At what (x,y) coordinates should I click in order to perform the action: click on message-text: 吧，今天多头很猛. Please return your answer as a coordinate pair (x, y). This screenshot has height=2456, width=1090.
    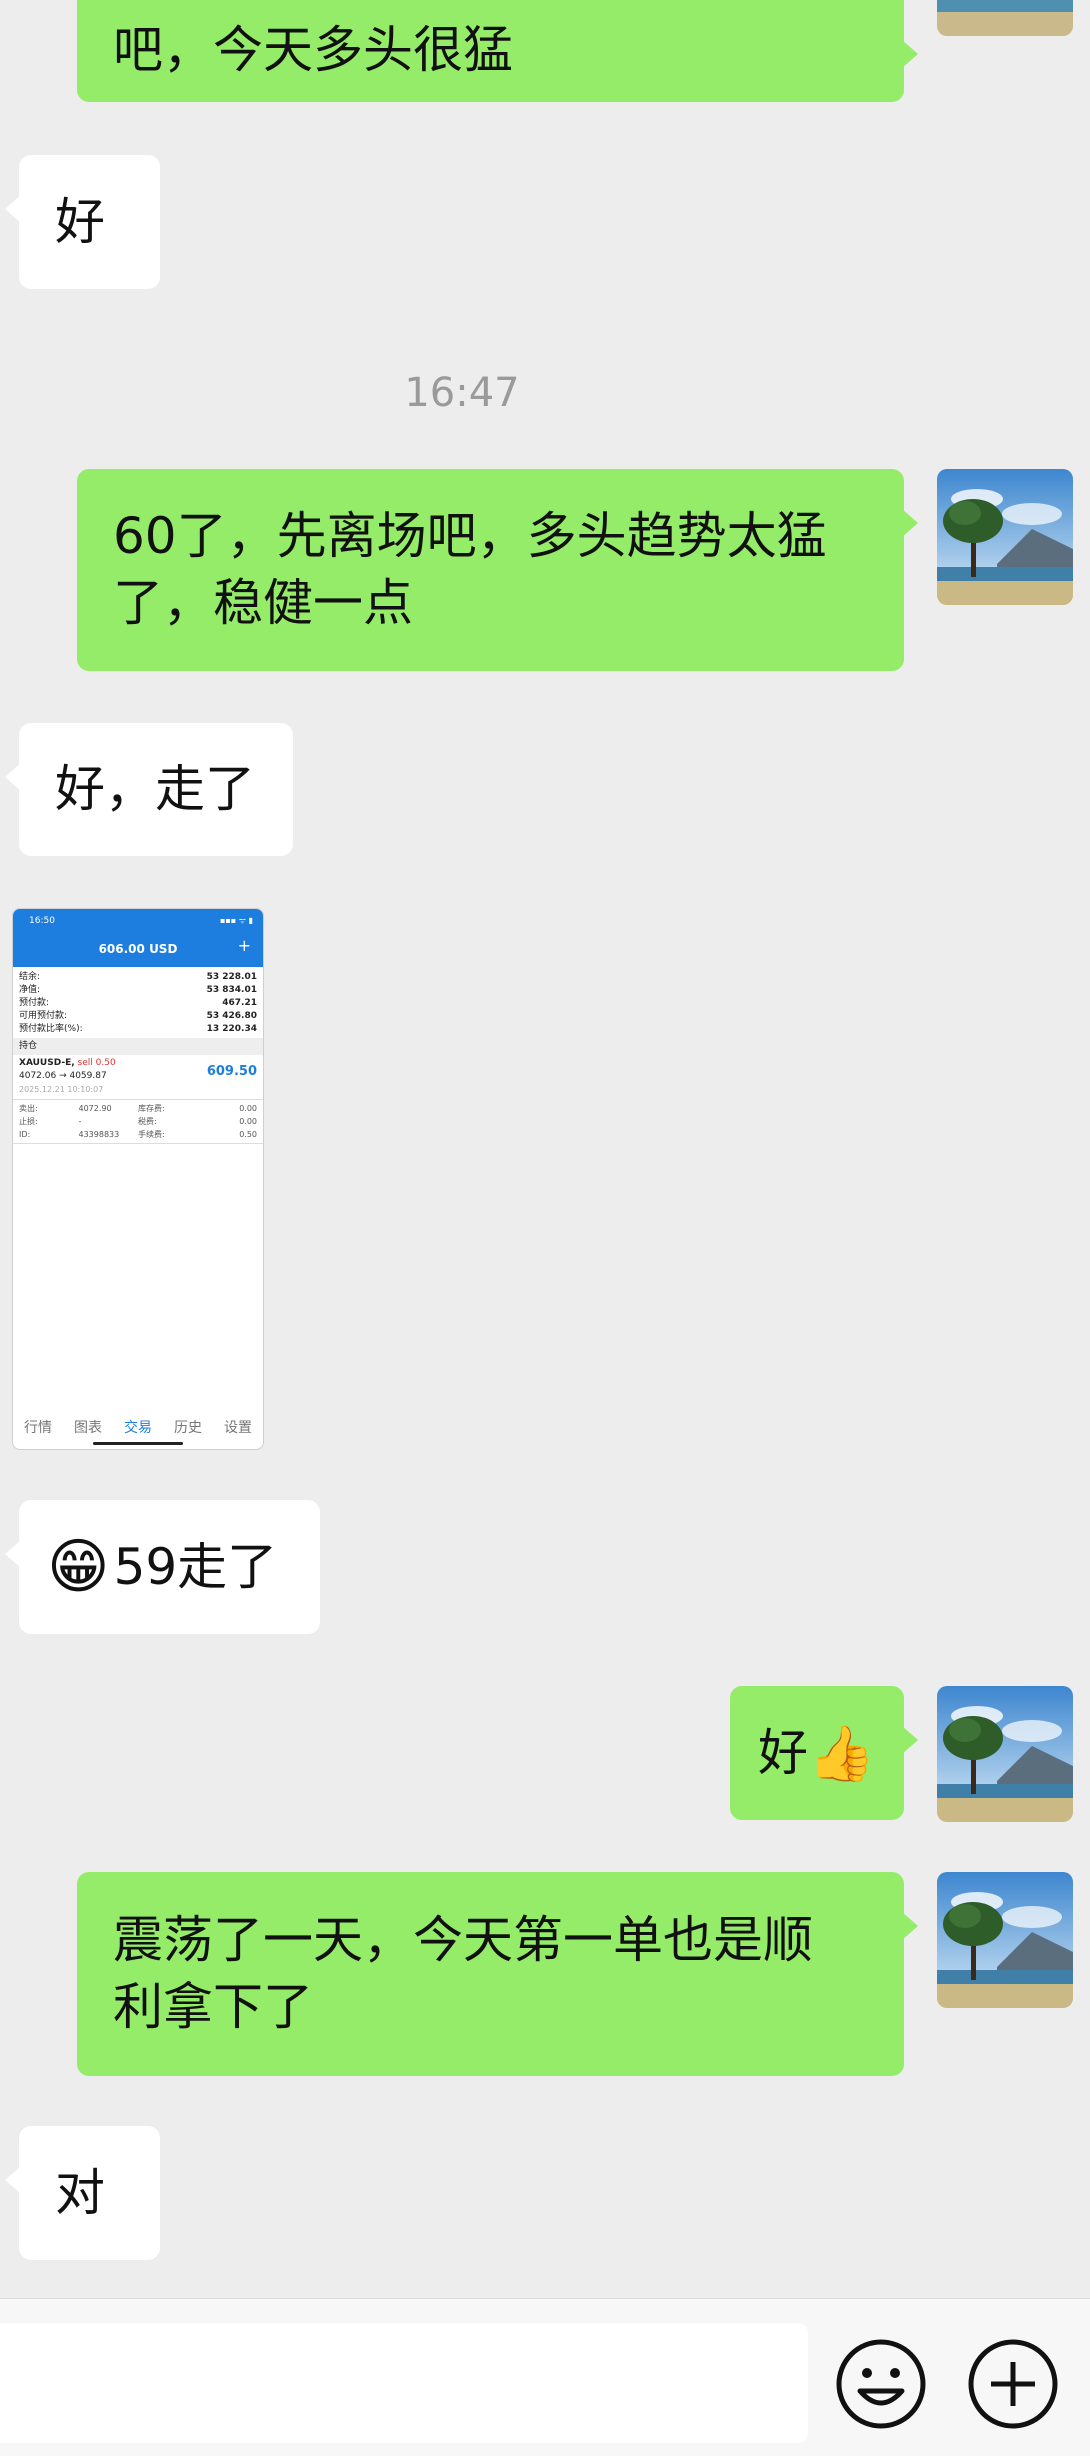
    Looking at the image, I should click on (313, 50).